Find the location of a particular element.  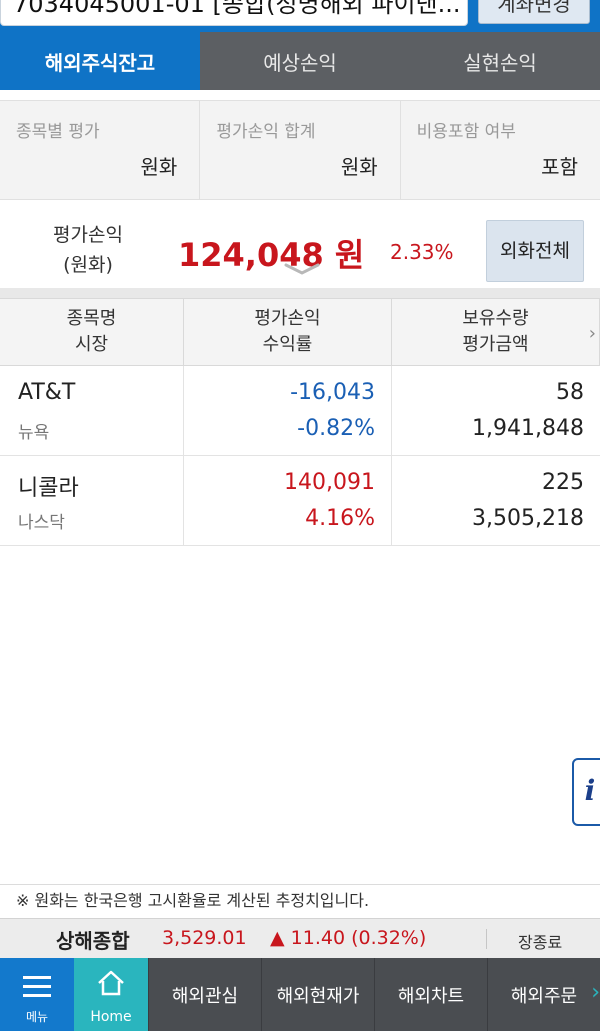

tab-expected-pnl: 예상손익 is located at coordinates (300, 61).